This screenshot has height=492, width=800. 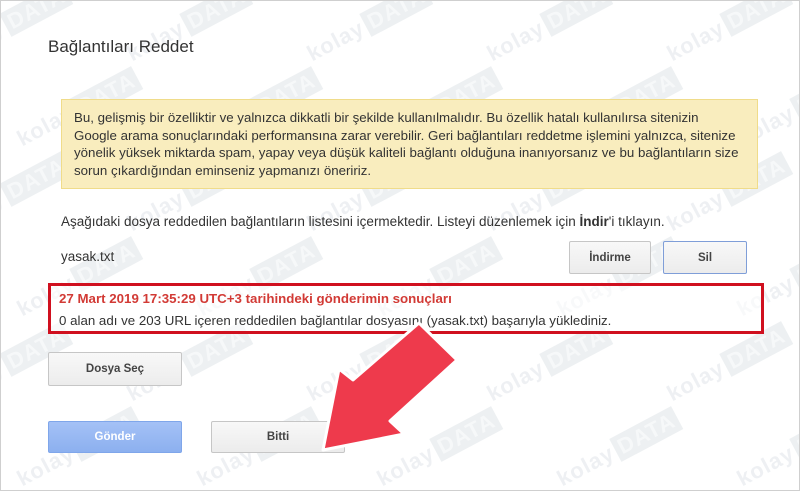 What do you see at coordinates (121, 46) in the screenshot?
I see `dialog-title: Bağlantıları Reddet` at bounding box center [121, 46].